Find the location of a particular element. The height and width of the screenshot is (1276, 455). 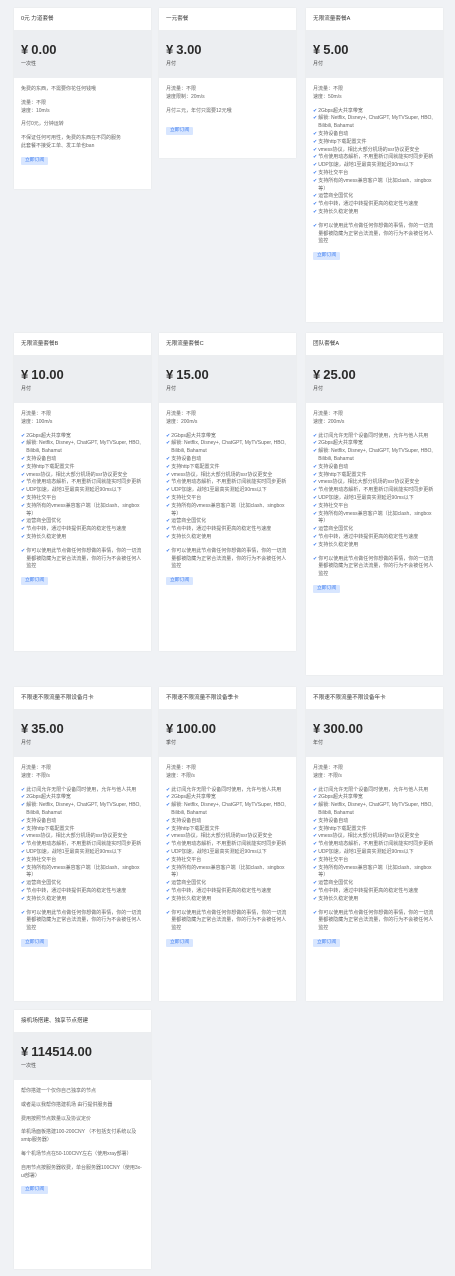

info-line: 免费的东西，不需要你花任何钱哦 is located at coordinates (59, 89).